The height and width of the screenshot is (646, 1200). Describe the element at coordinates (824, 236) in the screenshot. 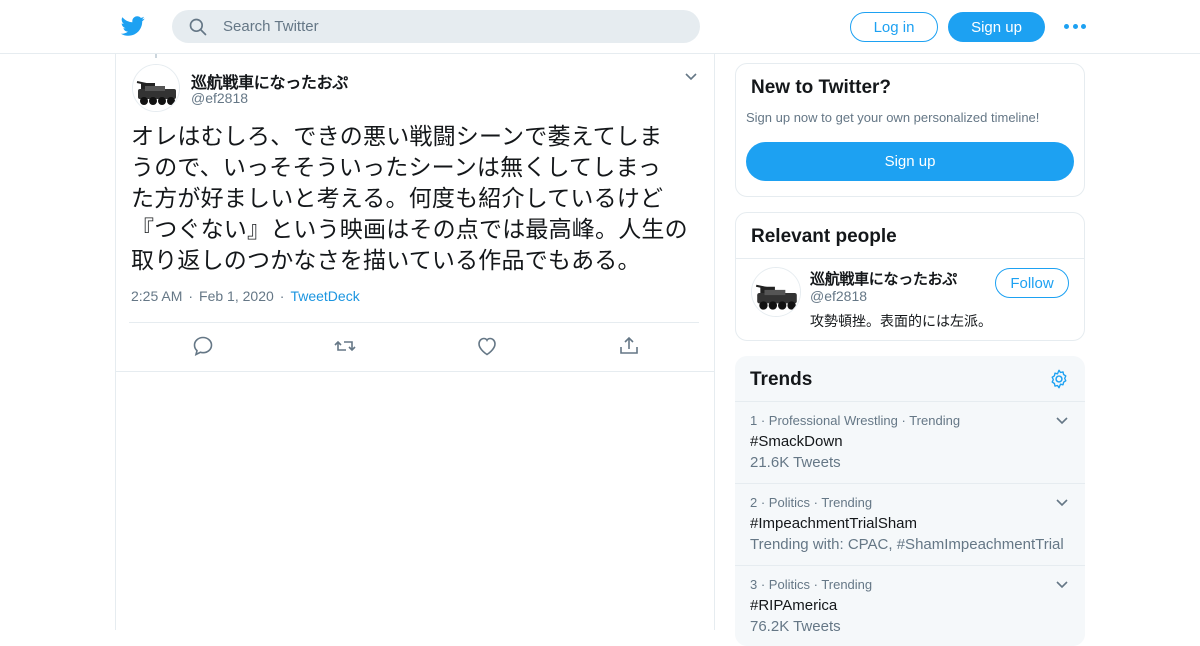

I see `card-title: Relevant people` at that location.